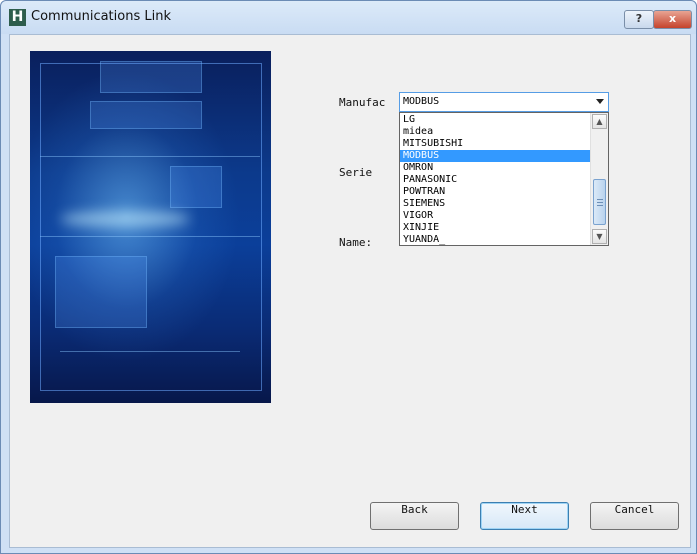 Image resolution: width=697 pixels, height=554 pixels. What do you see at coordinates (639, 19) in the screenshot?
I see `help-button: ?` at bounding box center [639, 19].